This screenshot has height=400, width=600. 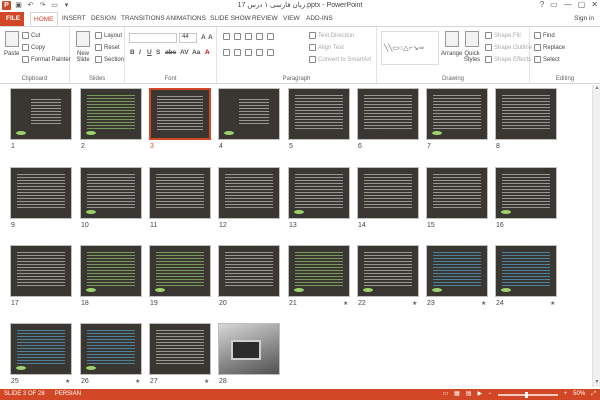 What do you see at coordinates (259, 36) in the screenshot?
I see `increase-indent-icon` at bounding box center [259, 36].